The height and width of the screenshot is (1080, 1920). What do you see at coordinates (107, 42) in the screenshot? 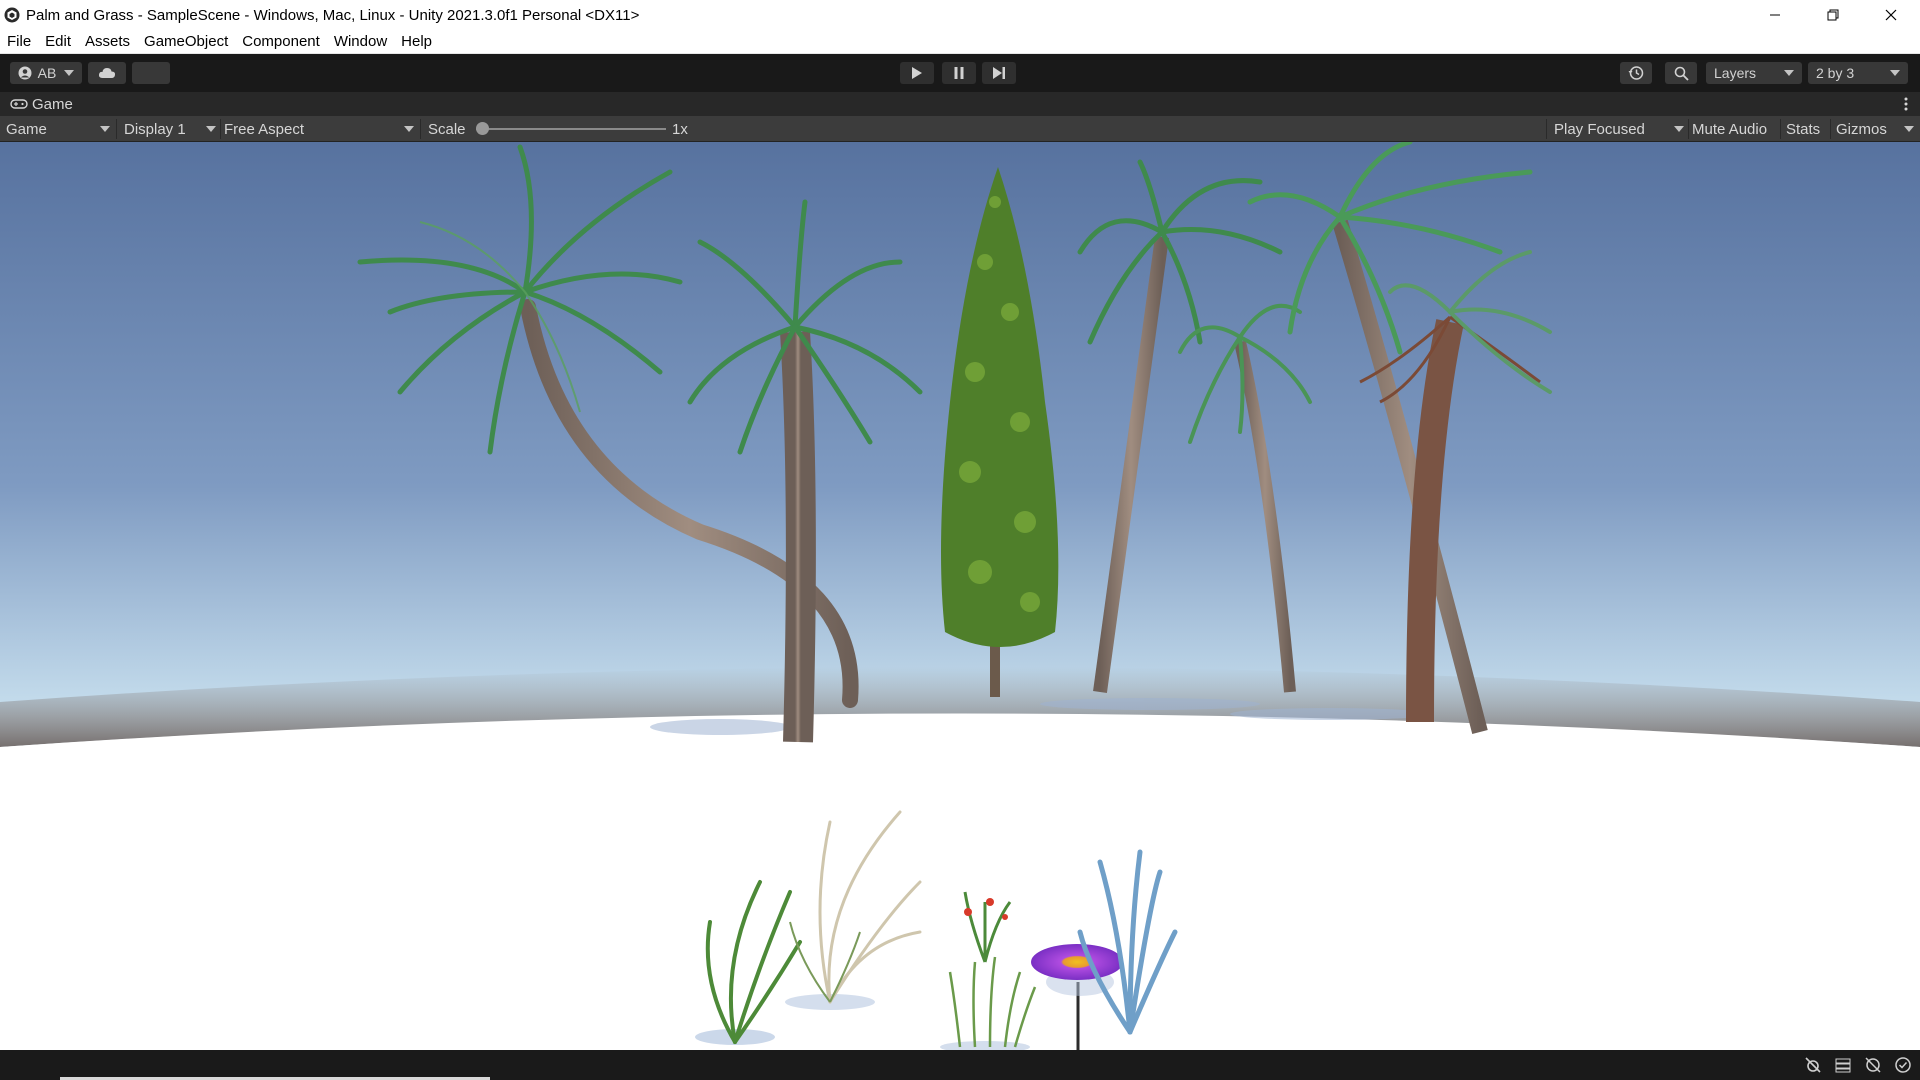
I see `menu-assets: Assets` at bounding box center [107, 42].